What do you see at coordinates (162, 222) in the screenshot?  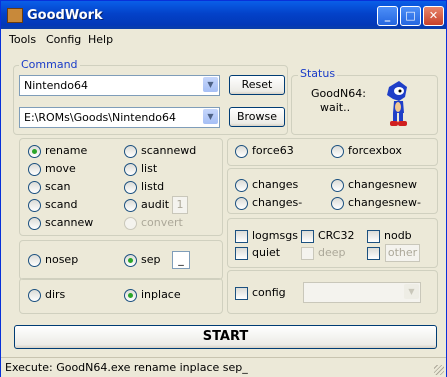 I see `label-convert: convert` at bounding box center [162, 222].